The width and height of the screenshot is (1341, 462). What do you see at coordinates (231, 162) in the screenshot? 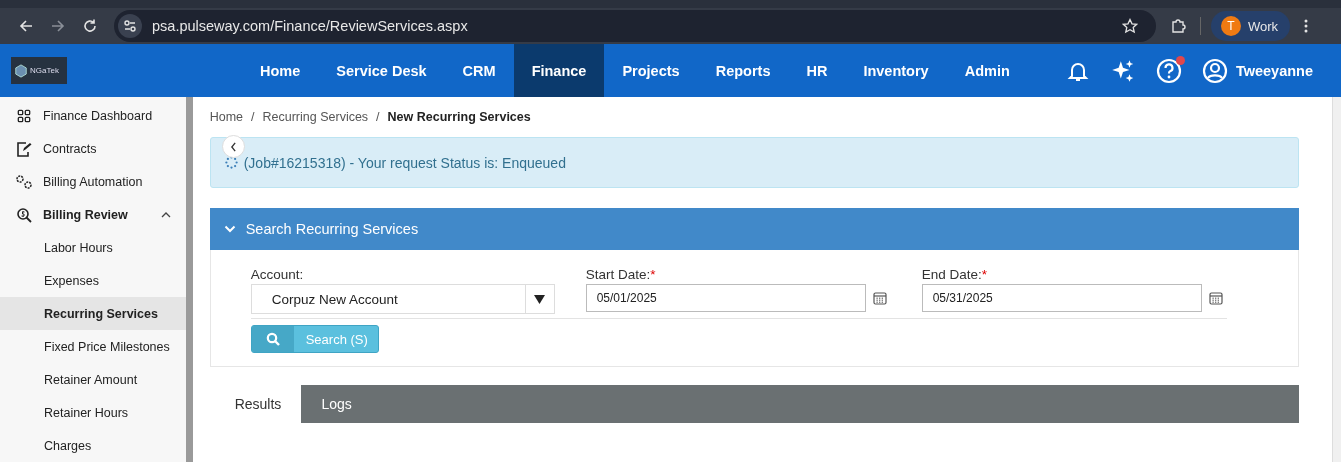
I see `spinner-icon` at bounding box center [231, 162].